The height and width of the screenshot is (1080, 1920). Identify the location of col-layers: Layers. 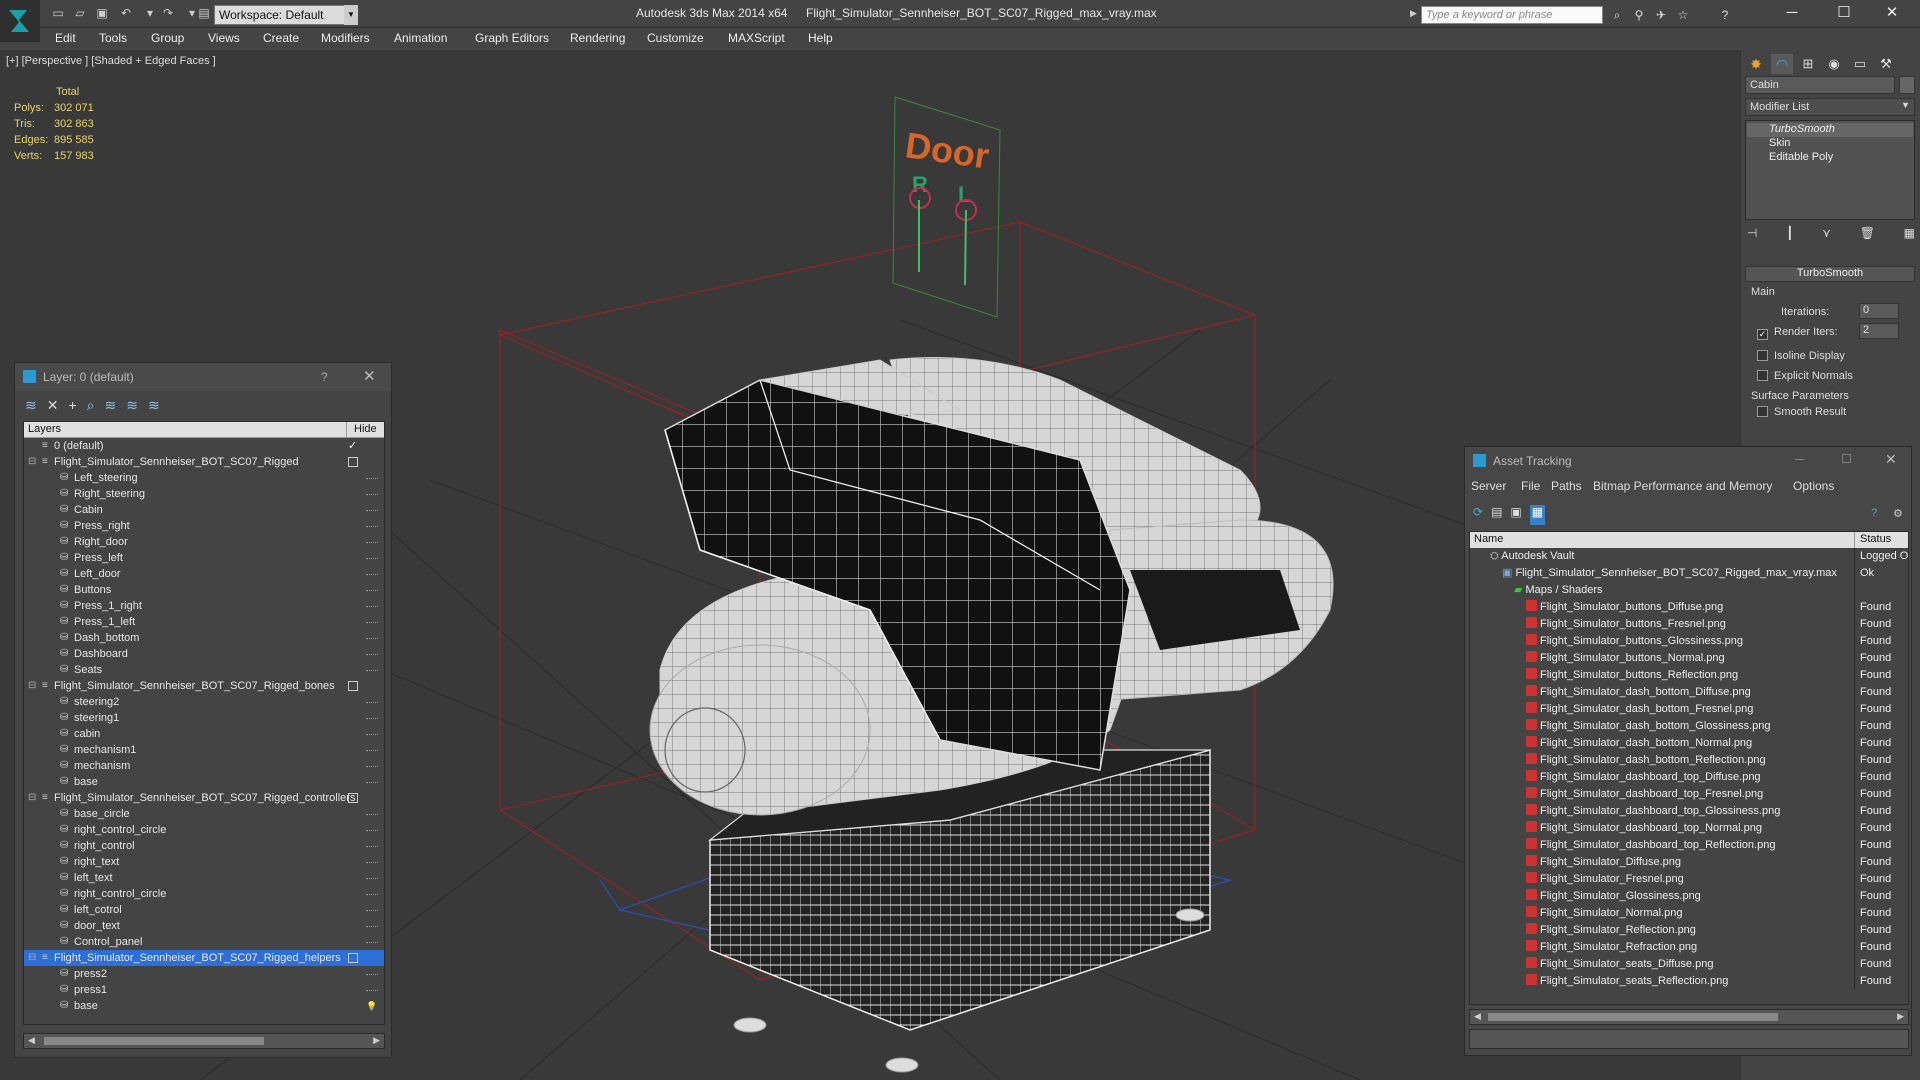
(44, 429).